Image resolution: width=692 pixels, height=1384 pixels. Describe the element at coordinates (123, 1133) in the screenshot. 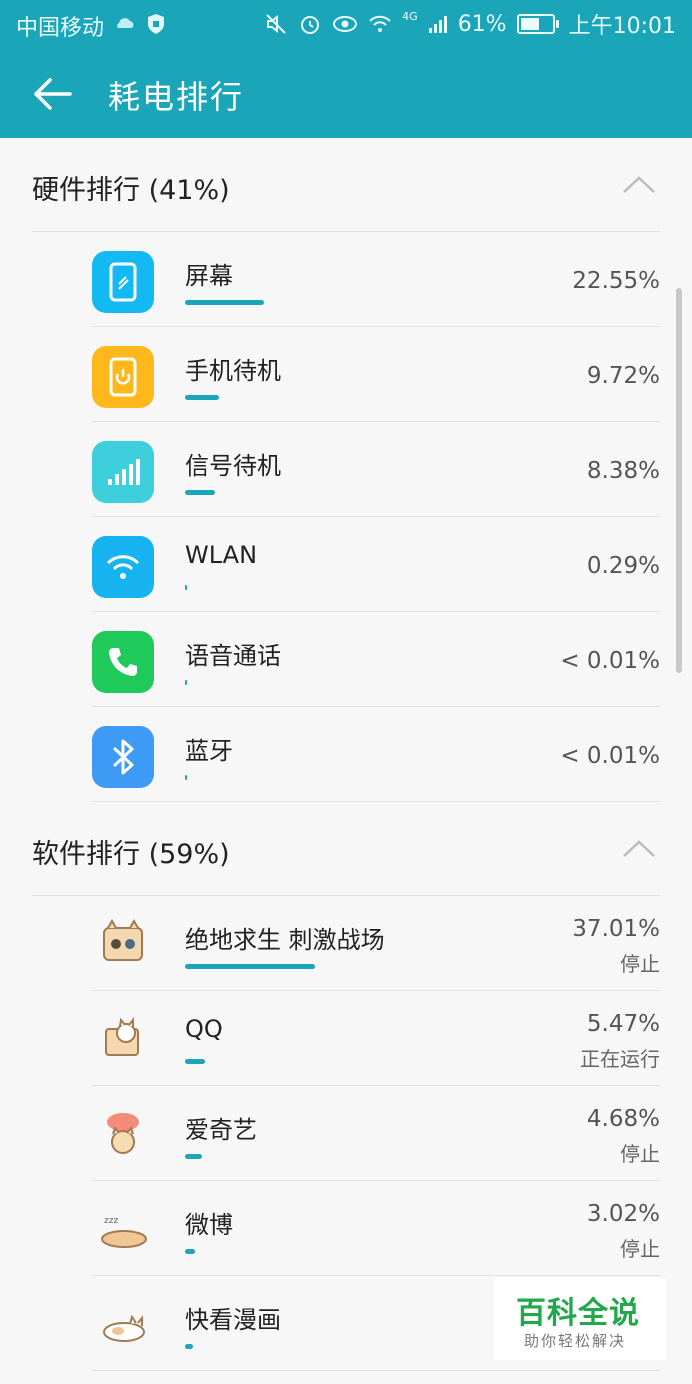

I see `cat-cloud-iqiyi-icon` at that location.